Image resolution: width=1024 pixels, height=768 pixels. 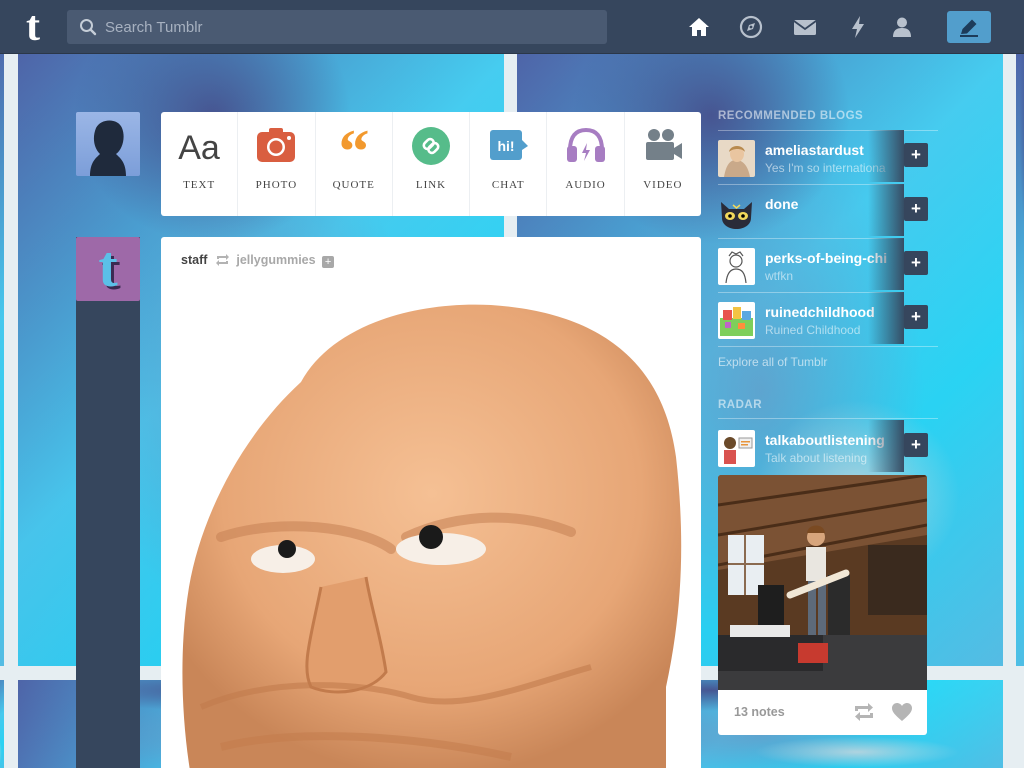 What do you see at coordinates (194, 260) in the screenshot?
I see `post-author: staff` at bounding box center [194, 260].